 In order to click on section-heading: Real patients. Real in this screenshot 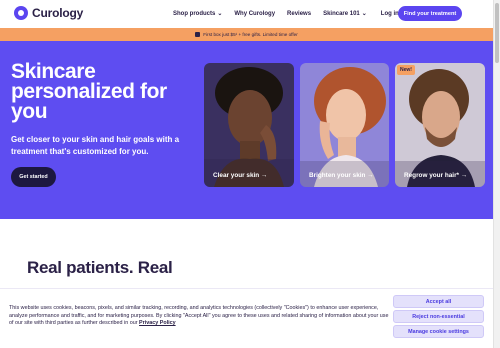, I will do `click(100, 267)`.